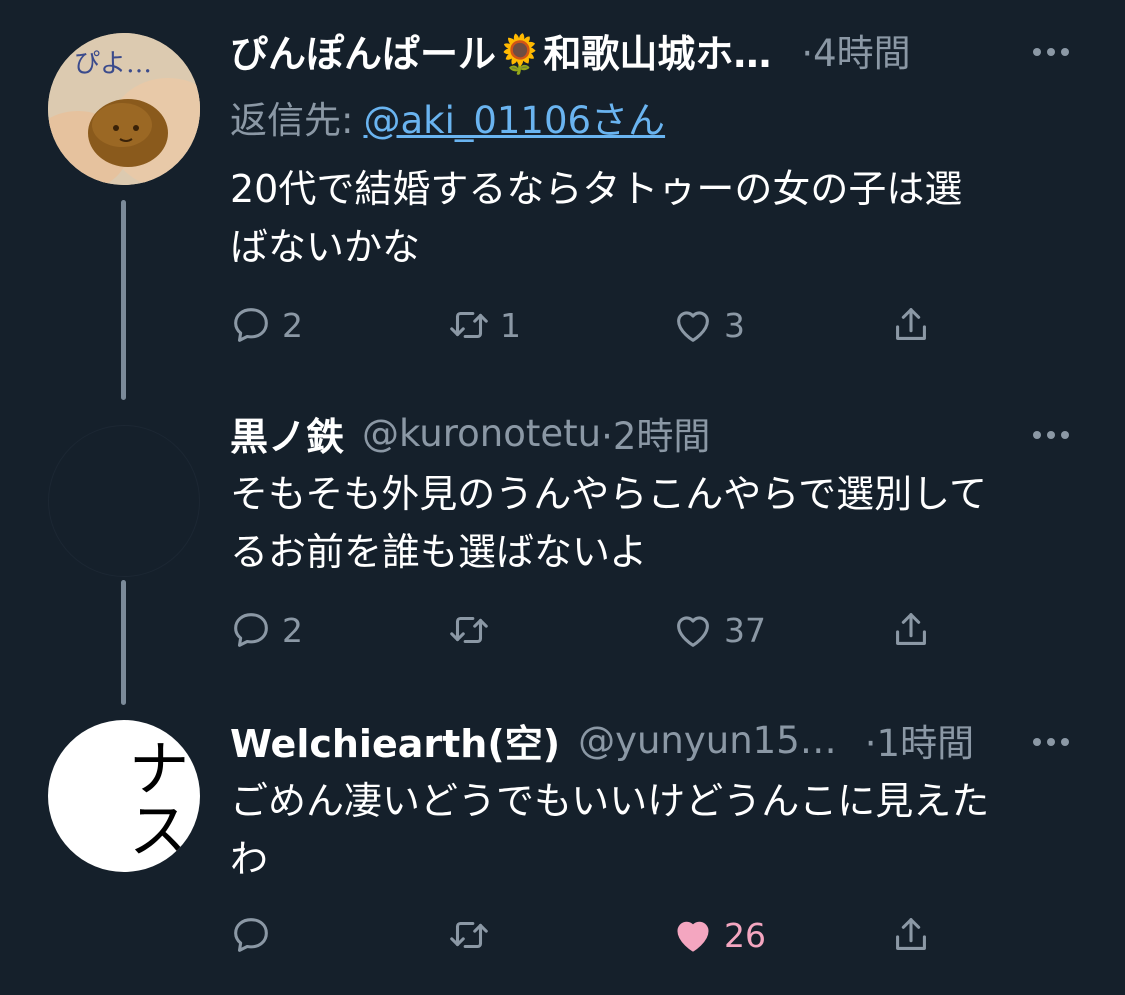 This screenshot has height=995, width=1125. What do you see at coordinates (855, 50) in the screenshot?
I see `timestamp: ·4時間` at bounding box center [855, 50].